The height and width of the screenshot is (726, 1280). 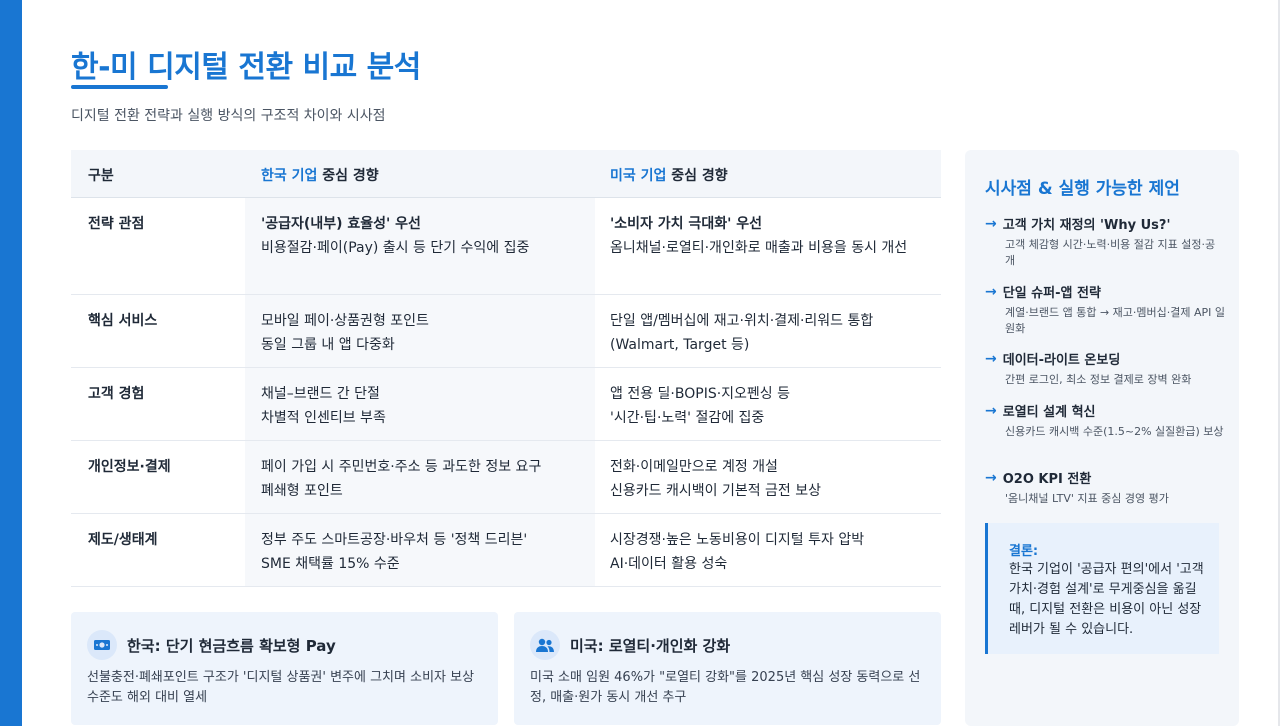 I want to click on row-us-line: 옴니채널·로열티·개인화로 매출과 비용을 동시 개선, so click(x=759, y=248).